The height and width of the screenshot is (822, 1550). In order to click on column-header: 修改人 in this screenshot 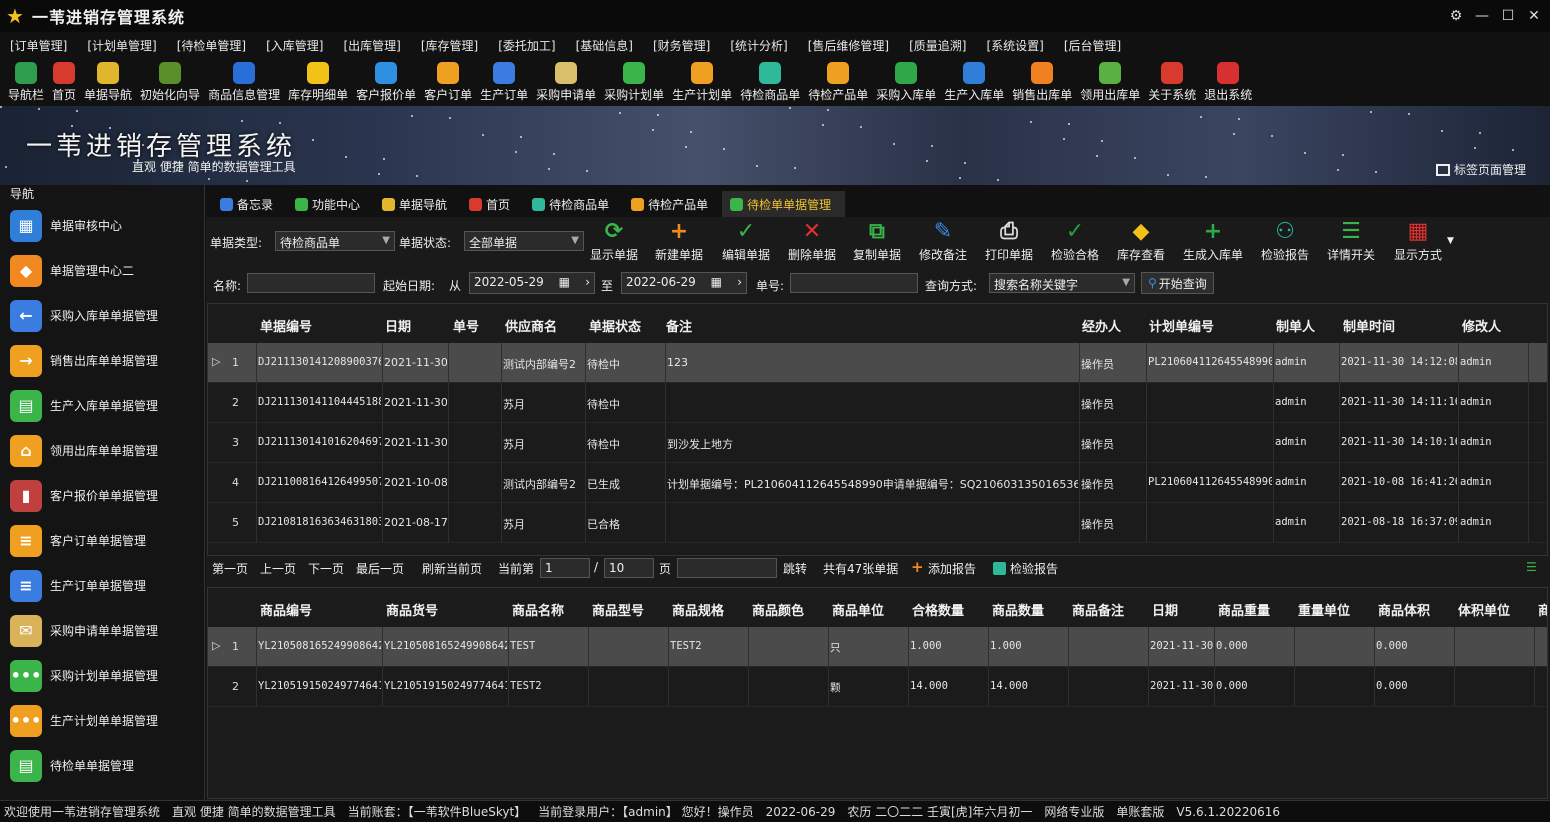, I will do `click(1481, 325)`.